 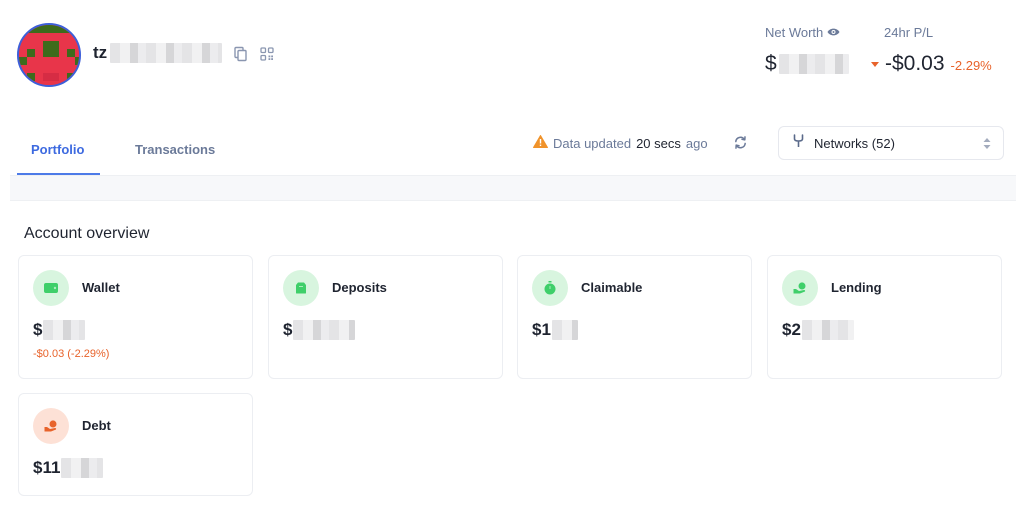 What do you see at coordinates (71, 354) in the screenshot?
I see `card-delta: -$0.03 (-2.29%)` at bounding box center [71, 354].